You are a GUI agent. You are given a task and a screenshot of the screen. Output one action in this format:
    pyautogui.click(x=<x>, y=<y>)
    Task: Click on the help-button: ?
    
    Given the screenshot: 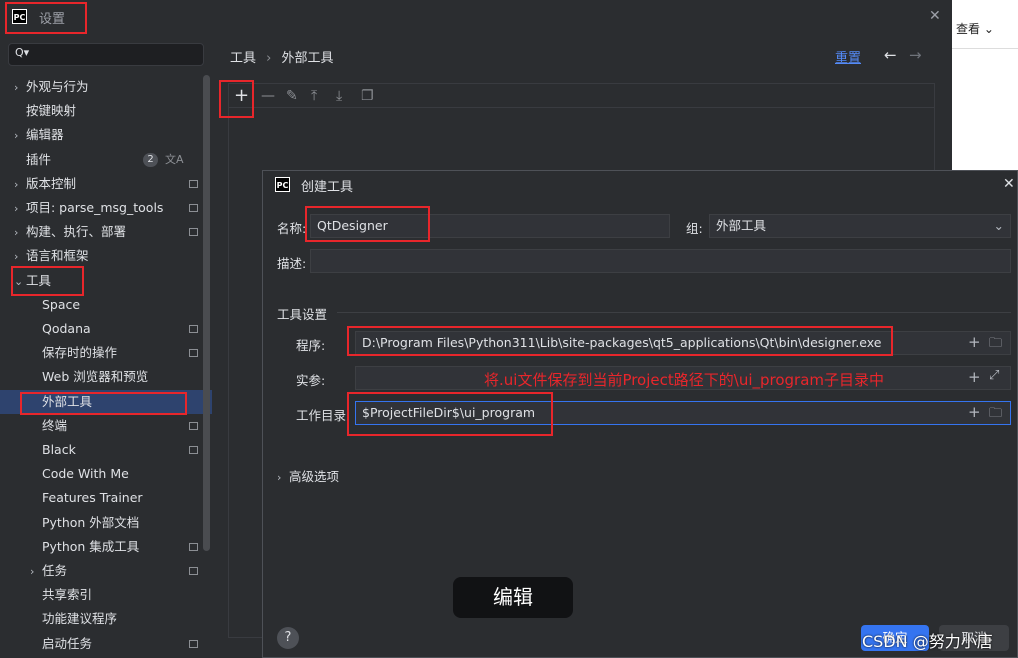 What is the action you would take?
    pyautogui.click(x=288, y=638)
    